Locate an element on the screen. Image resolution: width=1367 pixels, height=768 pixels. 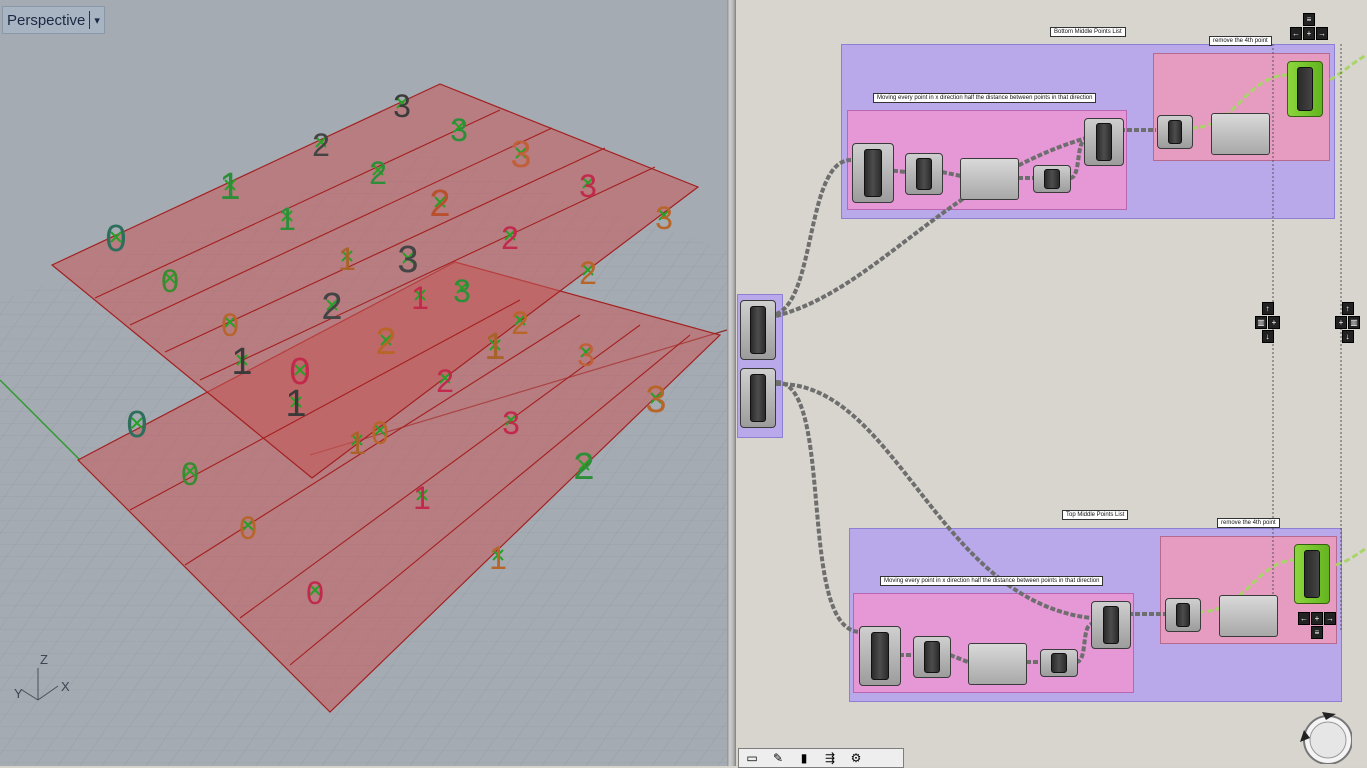
point-param-component-b is located at coordinates (758, 398).